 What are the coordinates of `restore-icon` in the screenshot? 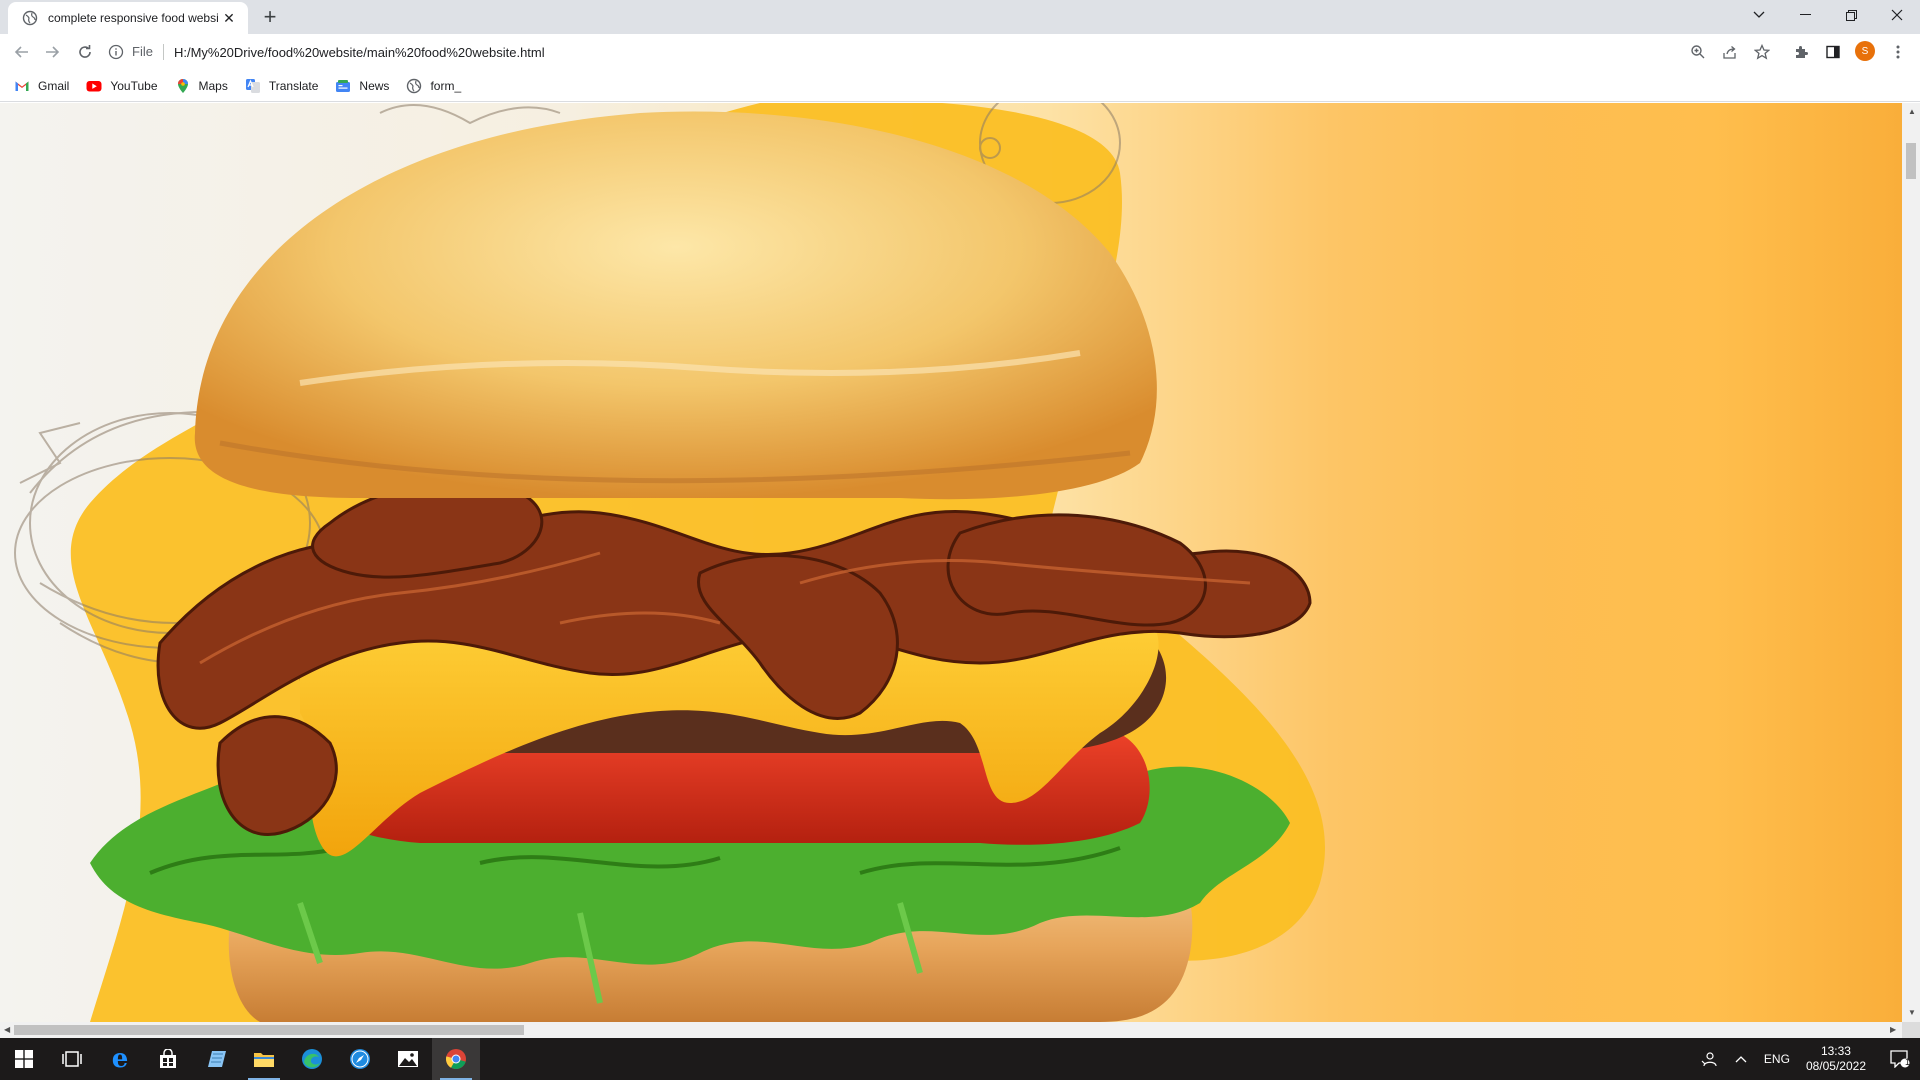 It's located at (1851, 15).